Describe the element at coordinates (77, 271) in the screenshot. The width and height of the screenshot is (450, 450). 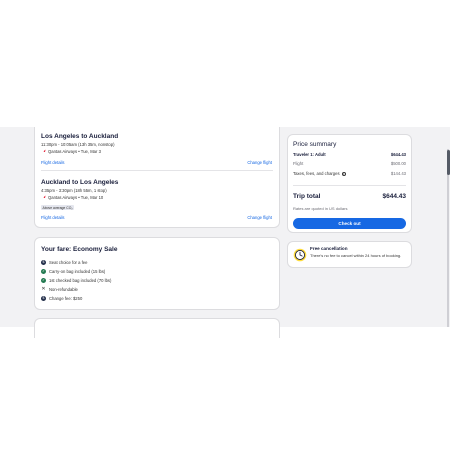
I see `fare-item-text: Carry-on bag included (15 lbs)` at that location.